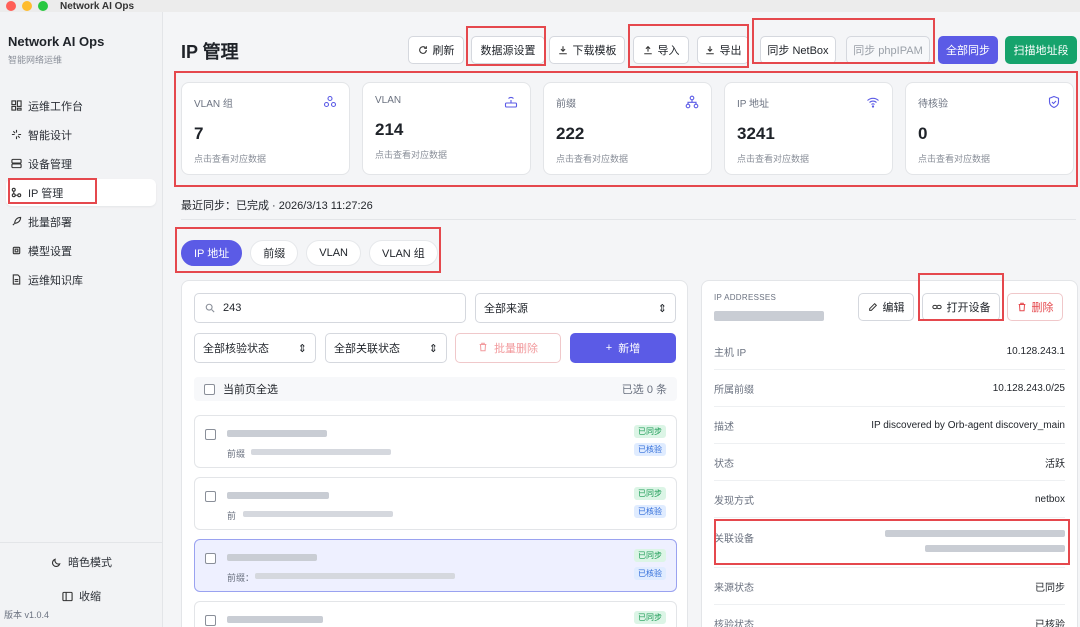  I want to click on add-button: + 新增, so click(623, 348).